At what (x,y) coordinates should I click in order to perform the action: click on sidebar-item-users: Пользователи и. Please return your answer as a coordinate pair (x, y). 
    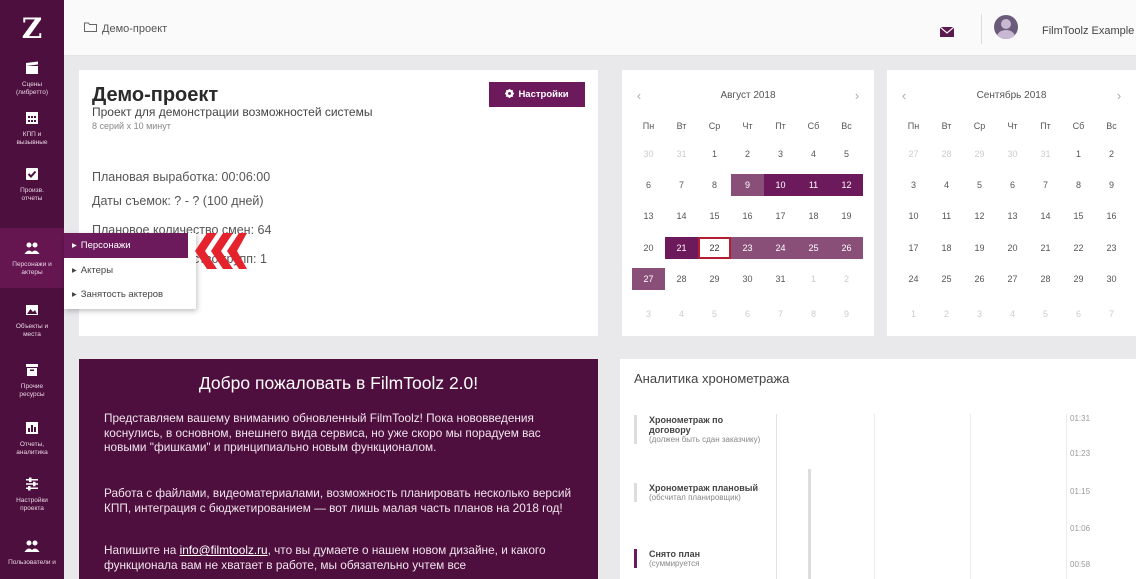
    Looking at the image, I should click on (32, 558).